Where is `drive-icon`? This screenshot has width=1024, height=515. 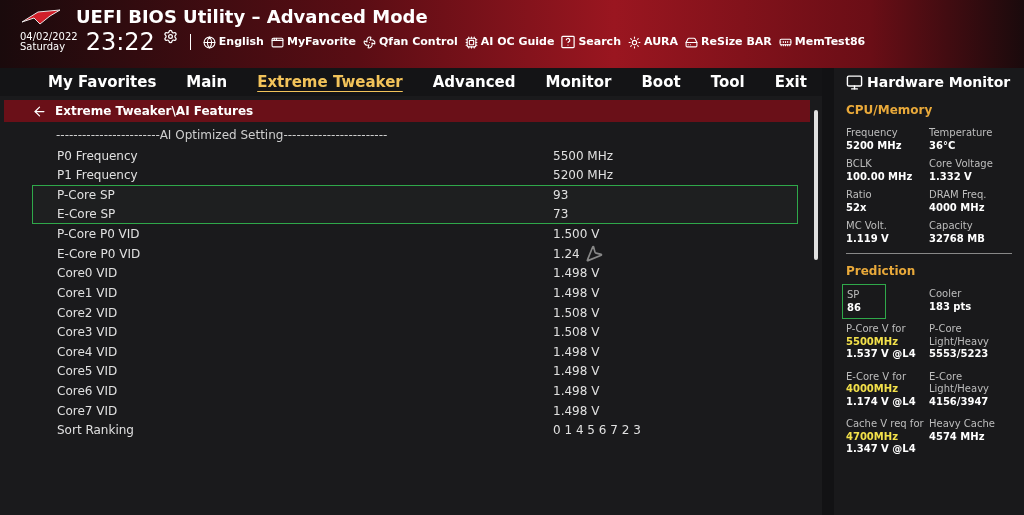 drive-icon is located at coordinates (692, 42).